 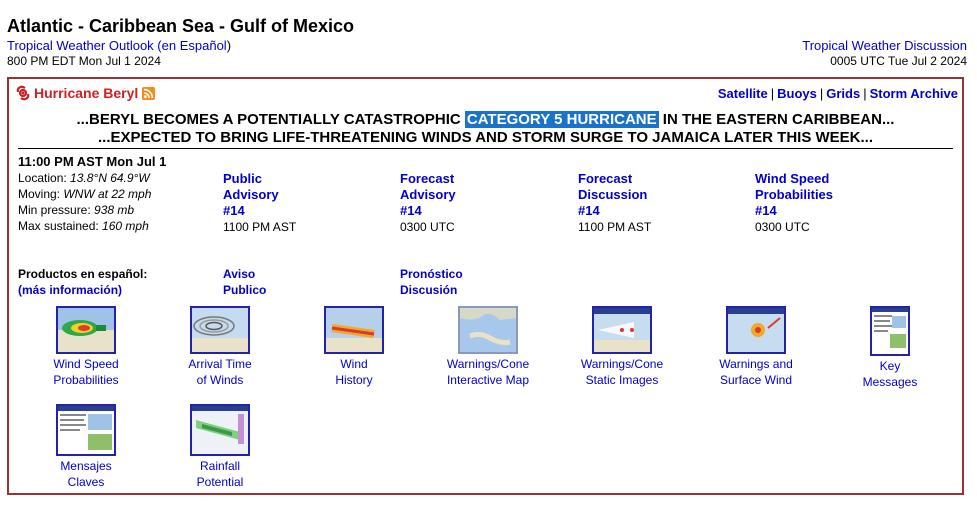 I want to click on status-moving: Moving: WNW at 22 mph, so click(x=85, y=194).